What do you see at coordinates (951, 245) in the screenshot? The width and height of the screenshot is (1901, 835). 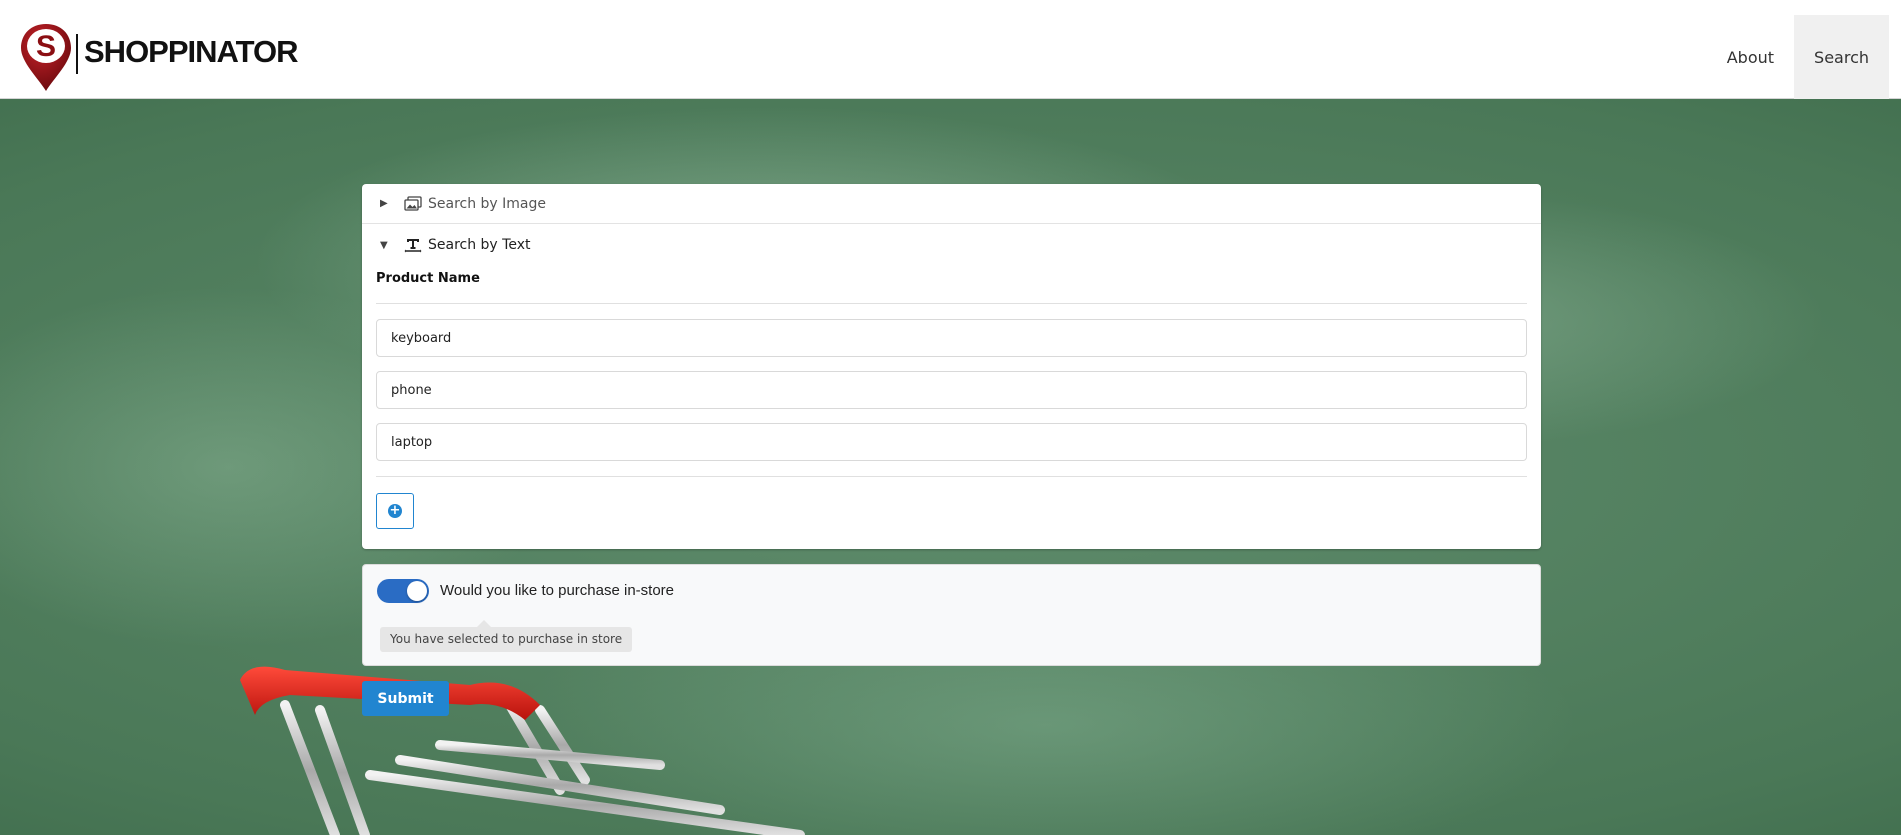 I see `search-by-text-header: ▼ Search by Text` at bounding box center [951, 245].